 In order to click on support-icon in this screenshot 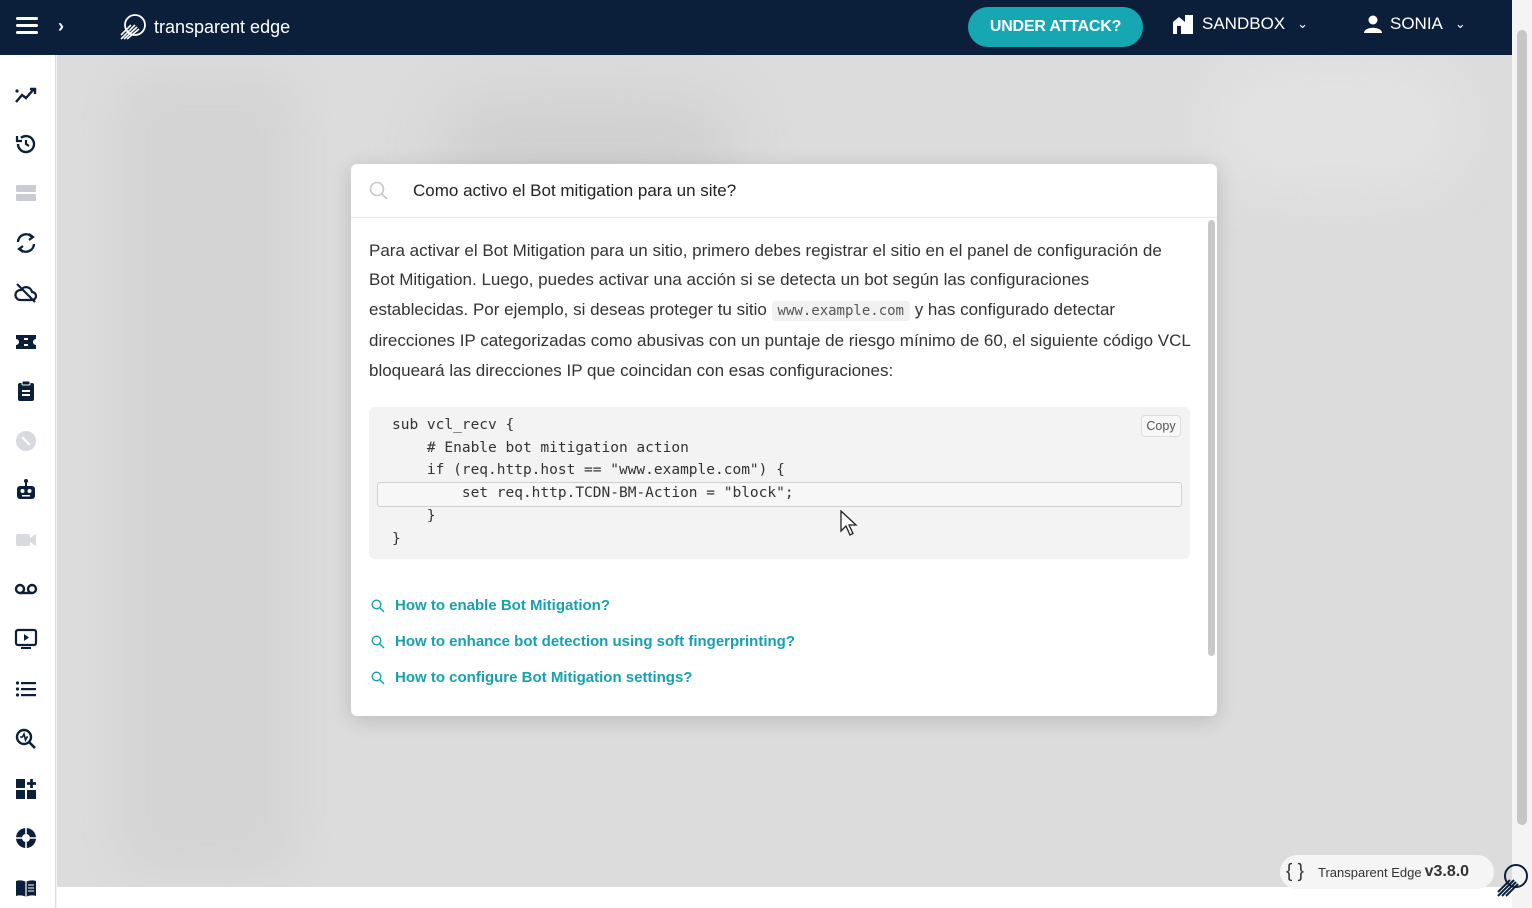, I will do `click(26, 838)`.